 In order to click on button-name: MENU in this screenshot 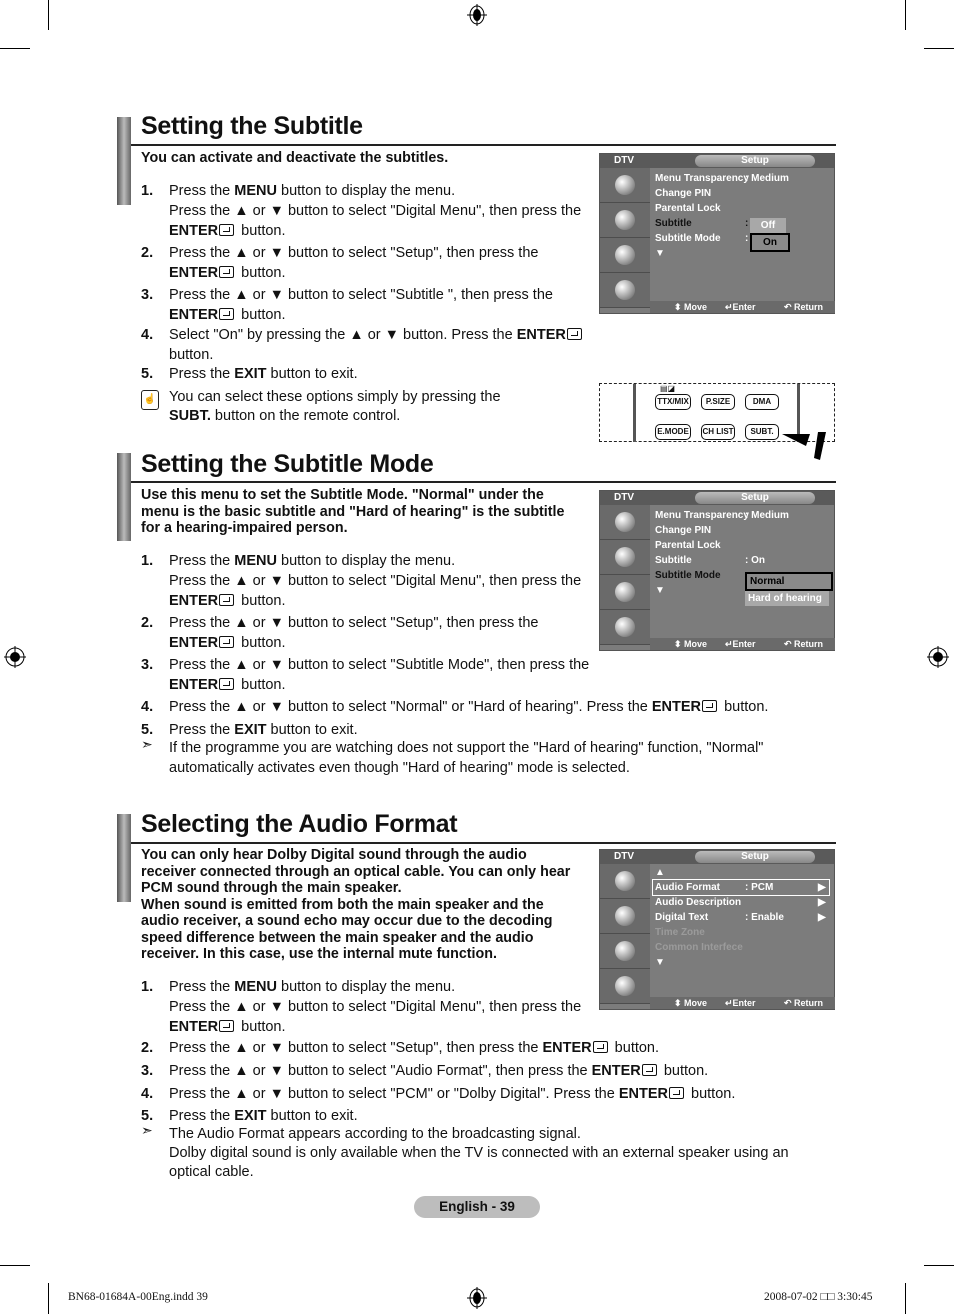, I will do `click(255, 191)`.